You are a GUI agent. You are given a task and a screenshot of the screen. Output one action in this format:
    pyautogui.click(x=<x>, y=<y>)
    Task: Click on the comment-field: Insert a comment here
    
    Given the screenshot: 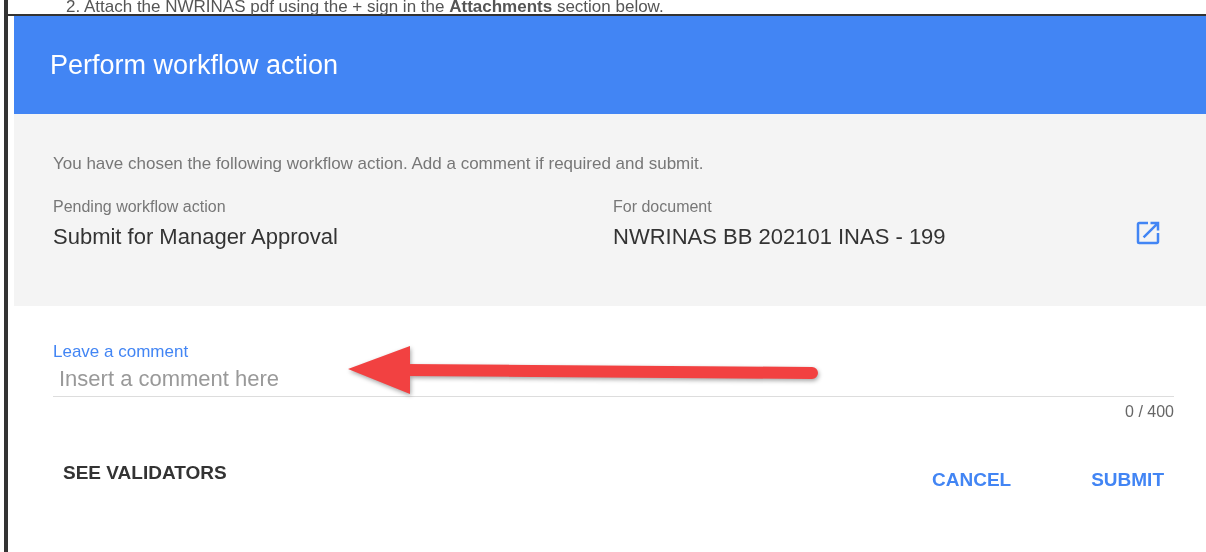 What is the action you would take?
    pyautogui.click(x=613, y=379)
    